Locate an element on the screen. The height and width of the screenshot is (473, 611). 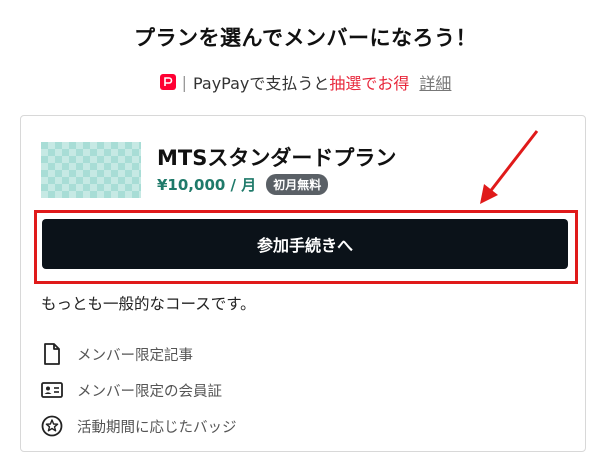
benefit-list: メンバー限定記事 メンバー限定の会員証 活動期間に応じたバッジ is located at coordinates (139, 390).